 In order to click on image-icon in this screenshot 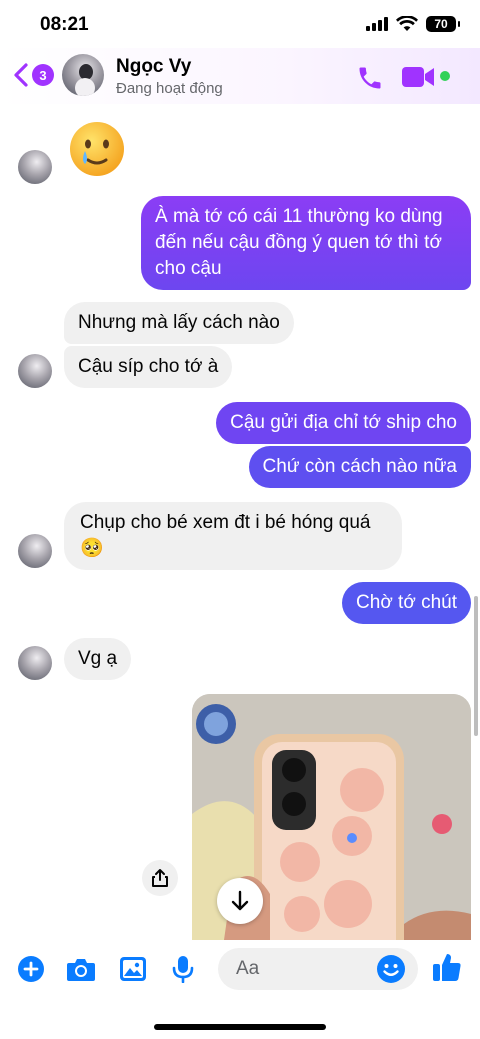, I will do `click(133, 969)`.